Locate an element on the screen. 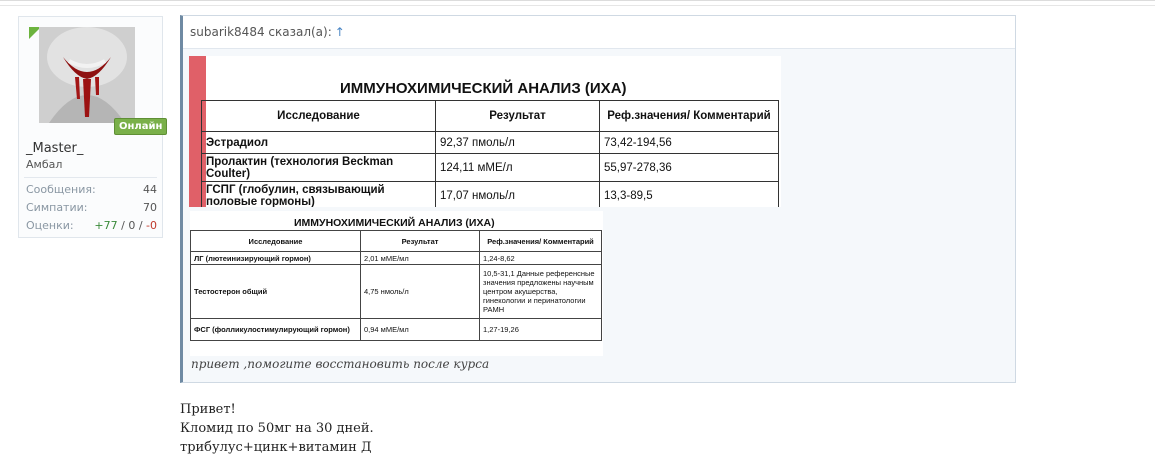 Image resolution: width=1155 pixels, height=464 pixels. cell: Тестостерон общий is located at coordinates (275, 291).